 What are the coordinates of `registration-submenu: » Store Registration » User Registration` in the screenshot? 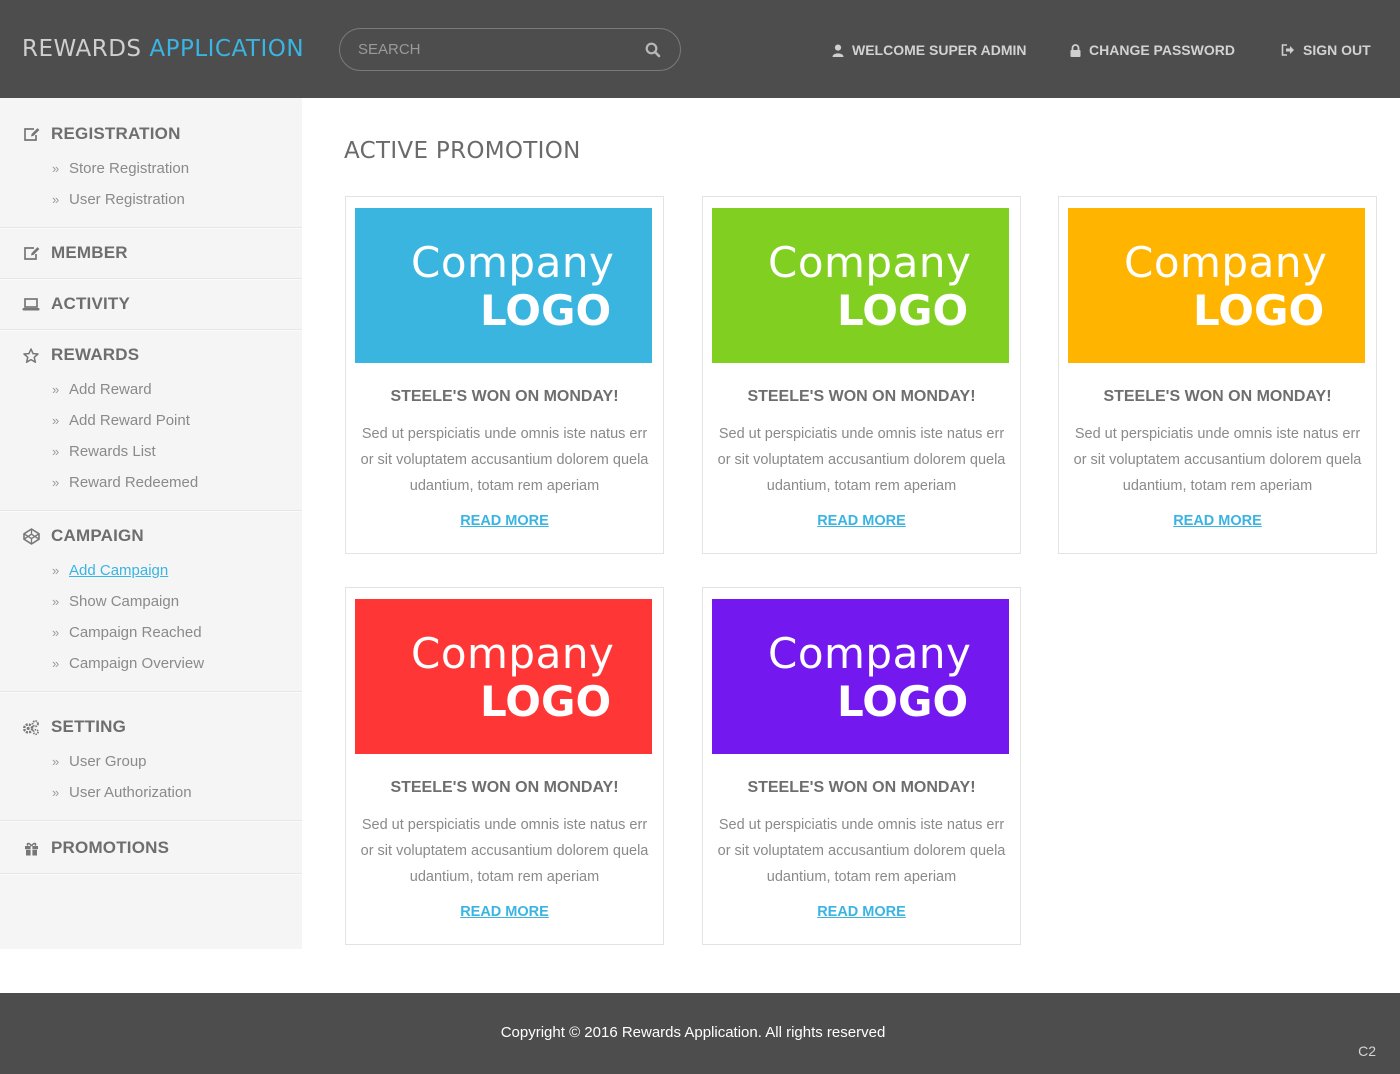 It's located at (151, 190).